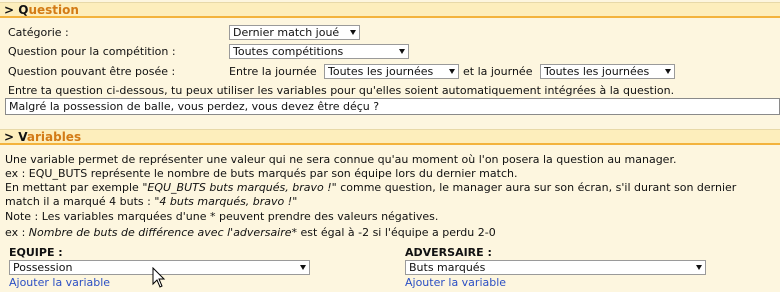 This screenshot has height=292, width=780. I want to click on variables-title-rest: ariables, so click(54, 137).